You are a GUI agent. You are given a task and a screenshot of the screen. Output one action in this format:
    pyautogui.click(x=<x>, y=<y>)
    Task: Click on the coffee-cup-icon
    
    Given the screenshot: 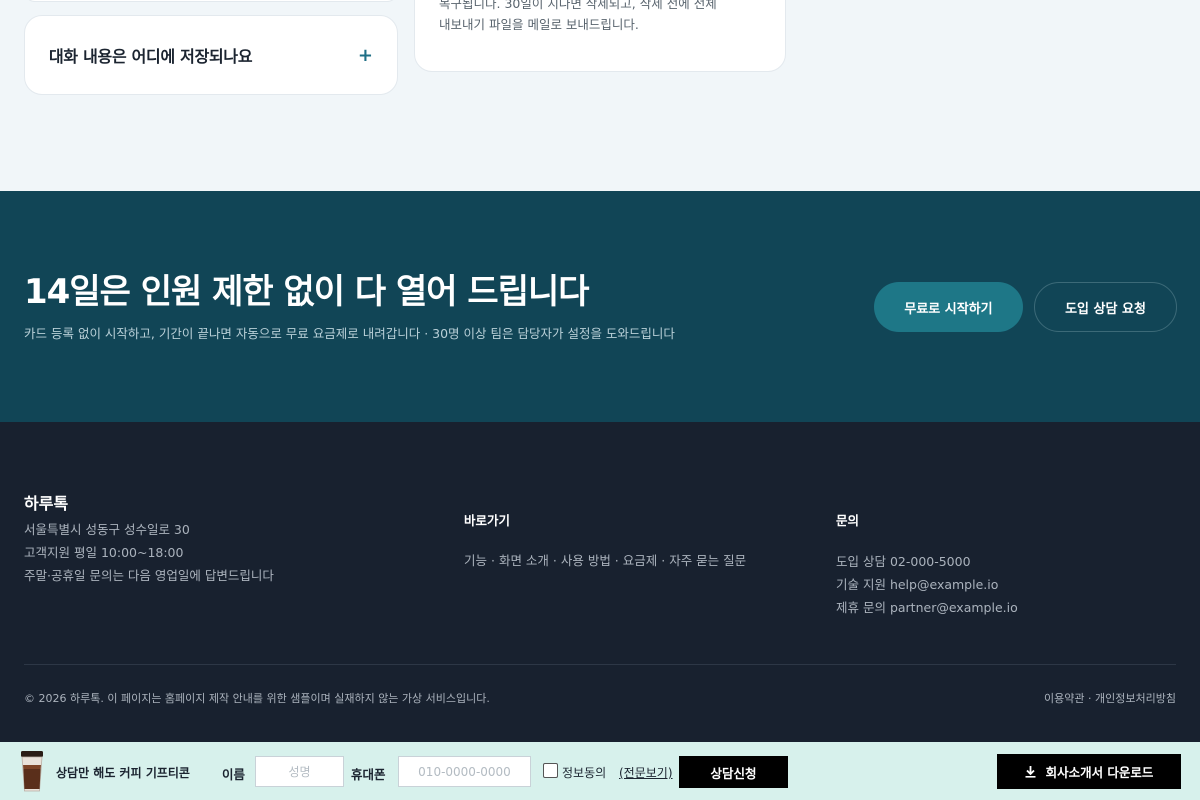 What is the action you would take?
    pyautogui.click(x=32, y=771)
    